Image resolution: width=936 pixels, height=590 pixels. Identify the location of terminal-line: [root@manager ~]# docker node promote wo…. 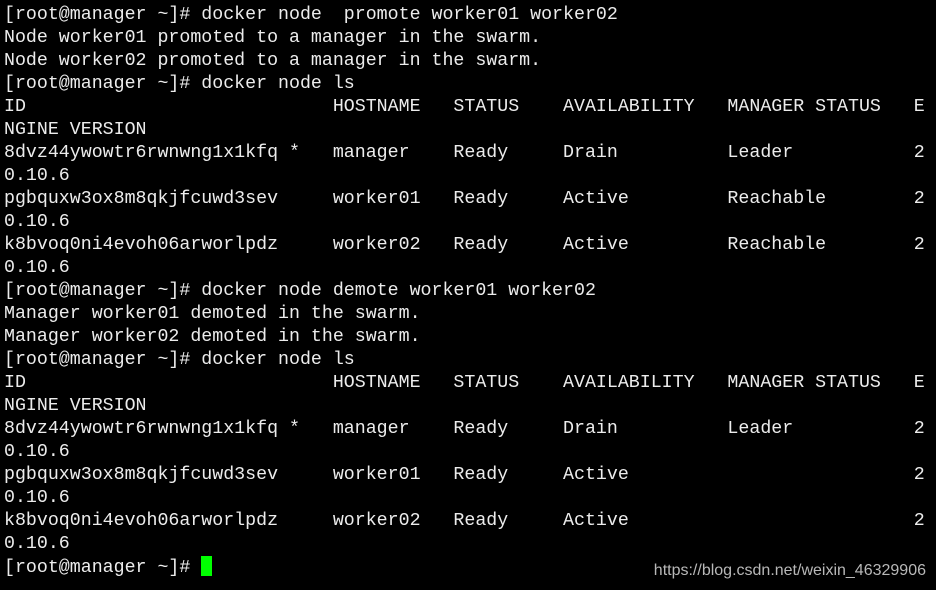
(311, 15).